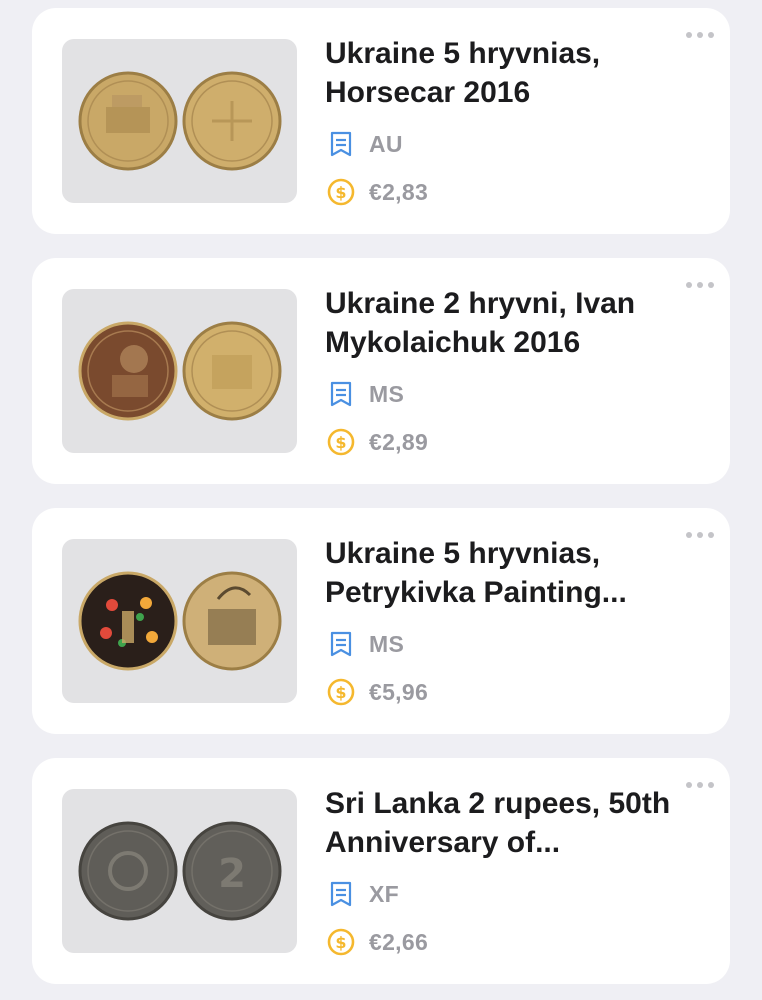 The width and height of the screenshot is (762, 1000). Describe the element at coordinates (232, 874) in the screenshot. I see `svg-text: 2` at that location.